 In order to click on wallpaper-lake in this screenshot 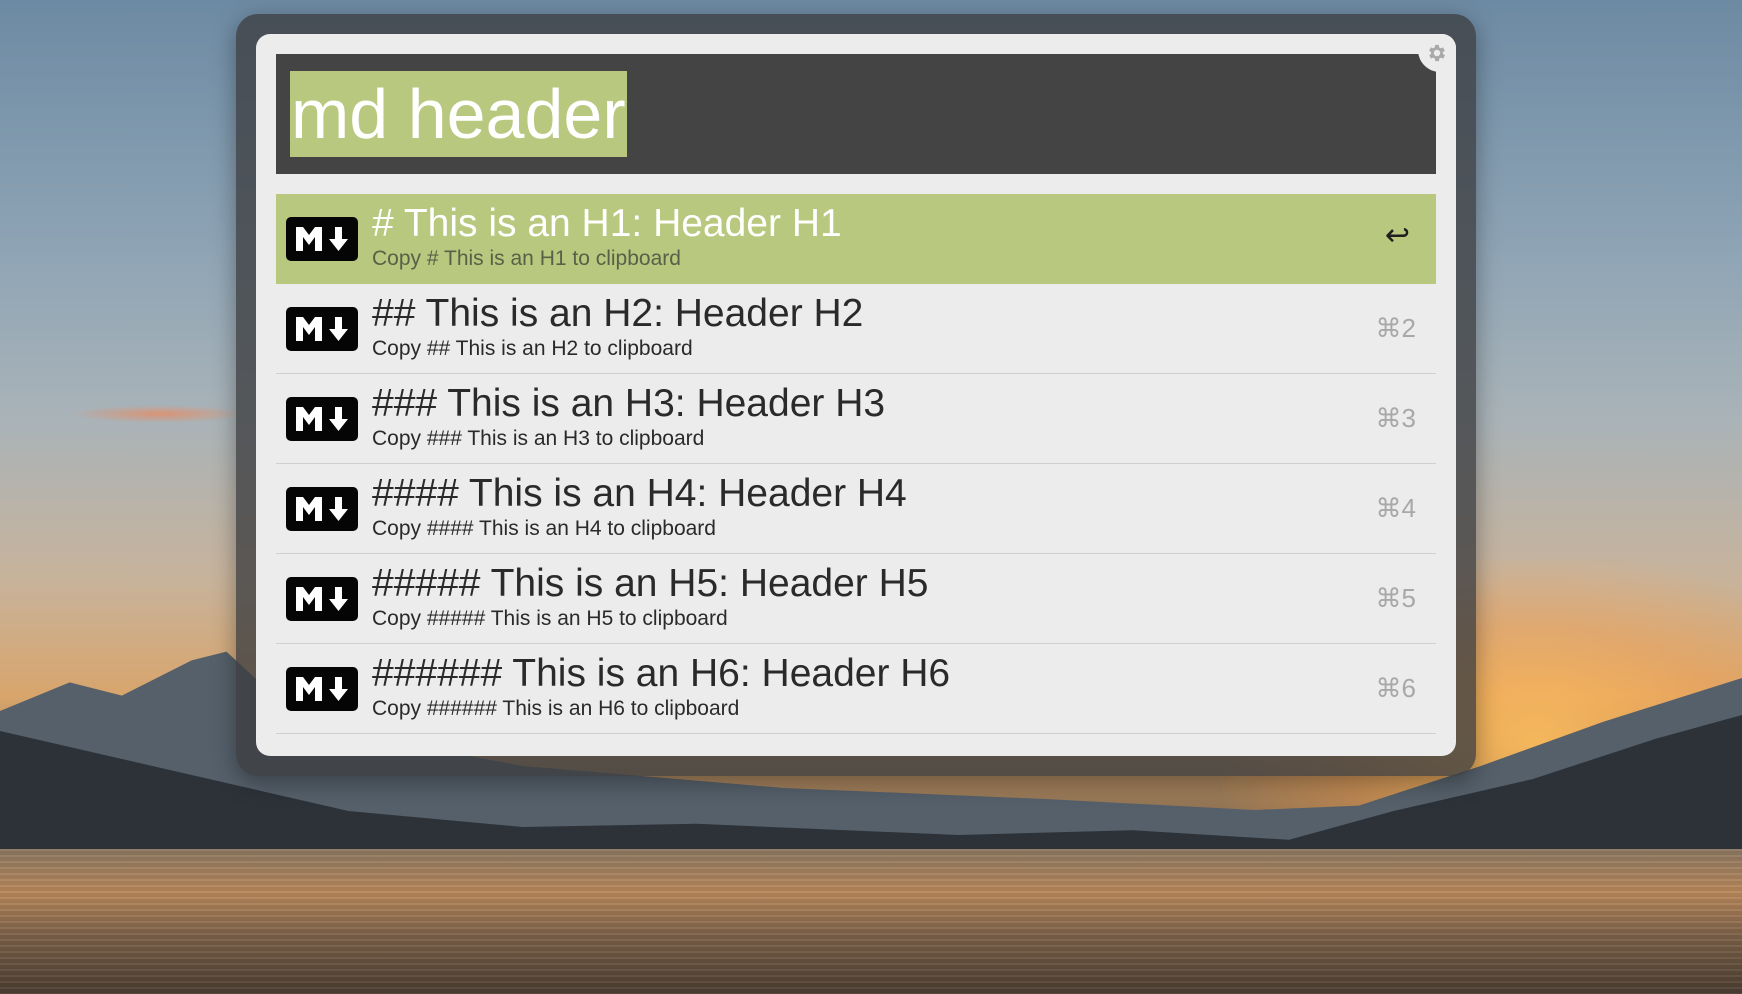, I will do `click(871, 921)`.